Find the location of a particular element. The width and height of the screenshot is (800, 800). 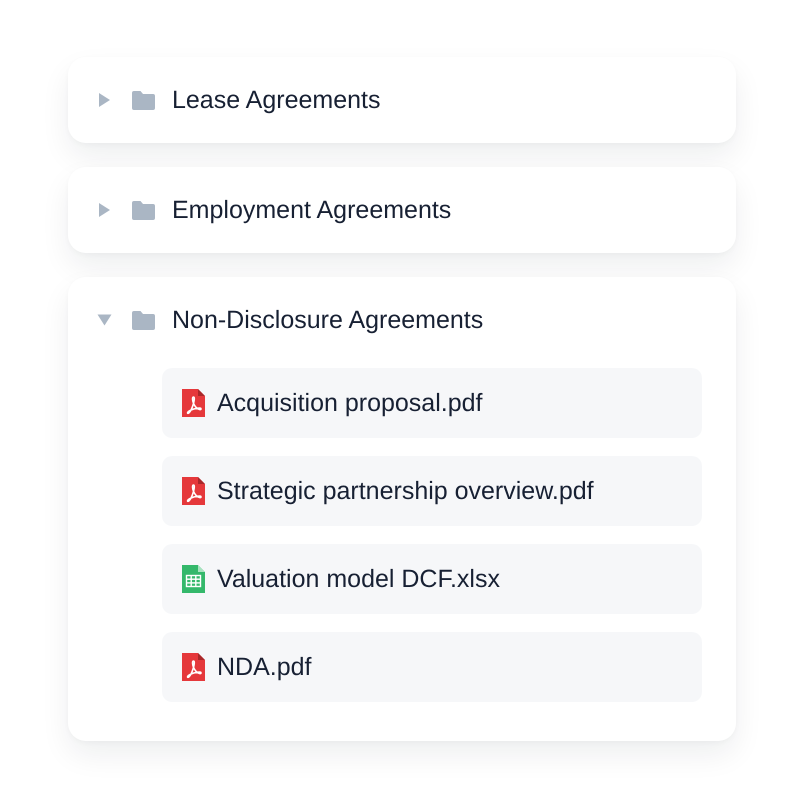

file-item: Valuation model DCF.xlsx is located at coordinates (432, 579).